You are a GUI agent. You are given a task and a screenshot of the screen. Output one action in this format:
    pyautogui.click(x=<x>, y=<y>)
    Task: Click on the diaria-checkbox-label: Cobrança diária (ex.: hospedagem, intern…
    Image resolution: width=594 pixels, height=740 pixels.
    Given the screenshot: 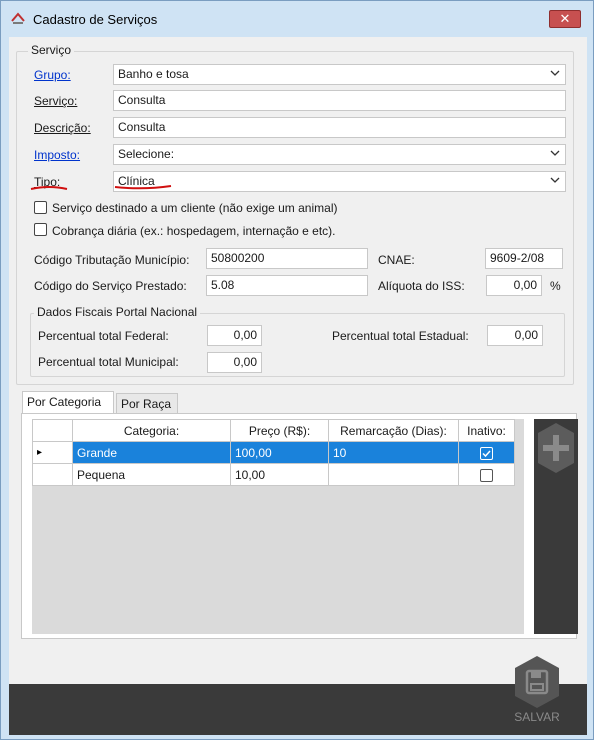 What is the action you would take?
    pyautogui.click(x=194, y=231)
    